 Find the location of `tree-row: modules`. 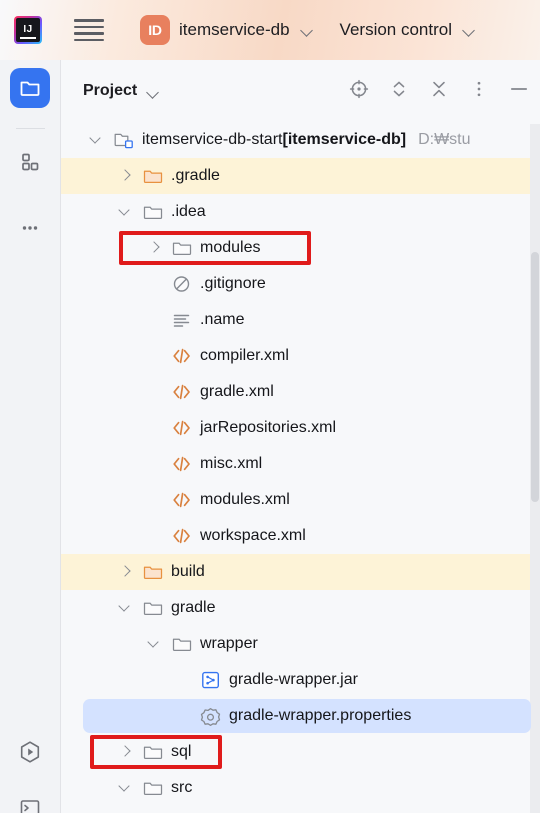

tree-row: modules is located at coordinates (300, 248).